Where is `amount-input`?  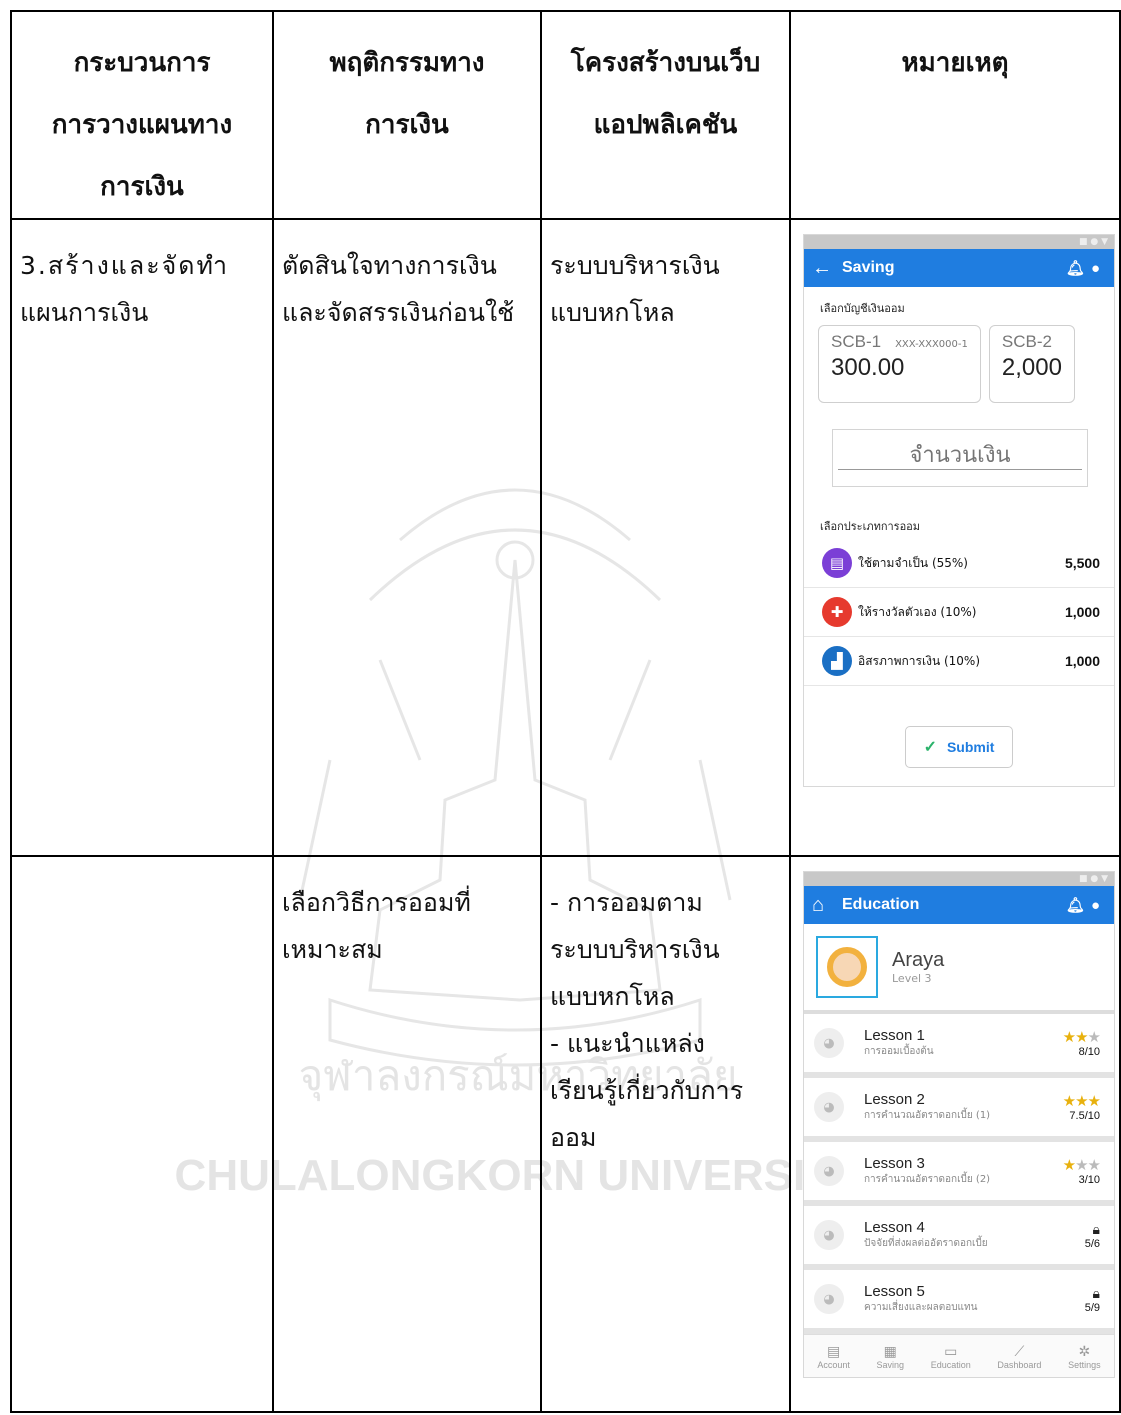
amount-input is located at coordinates (960, 456).